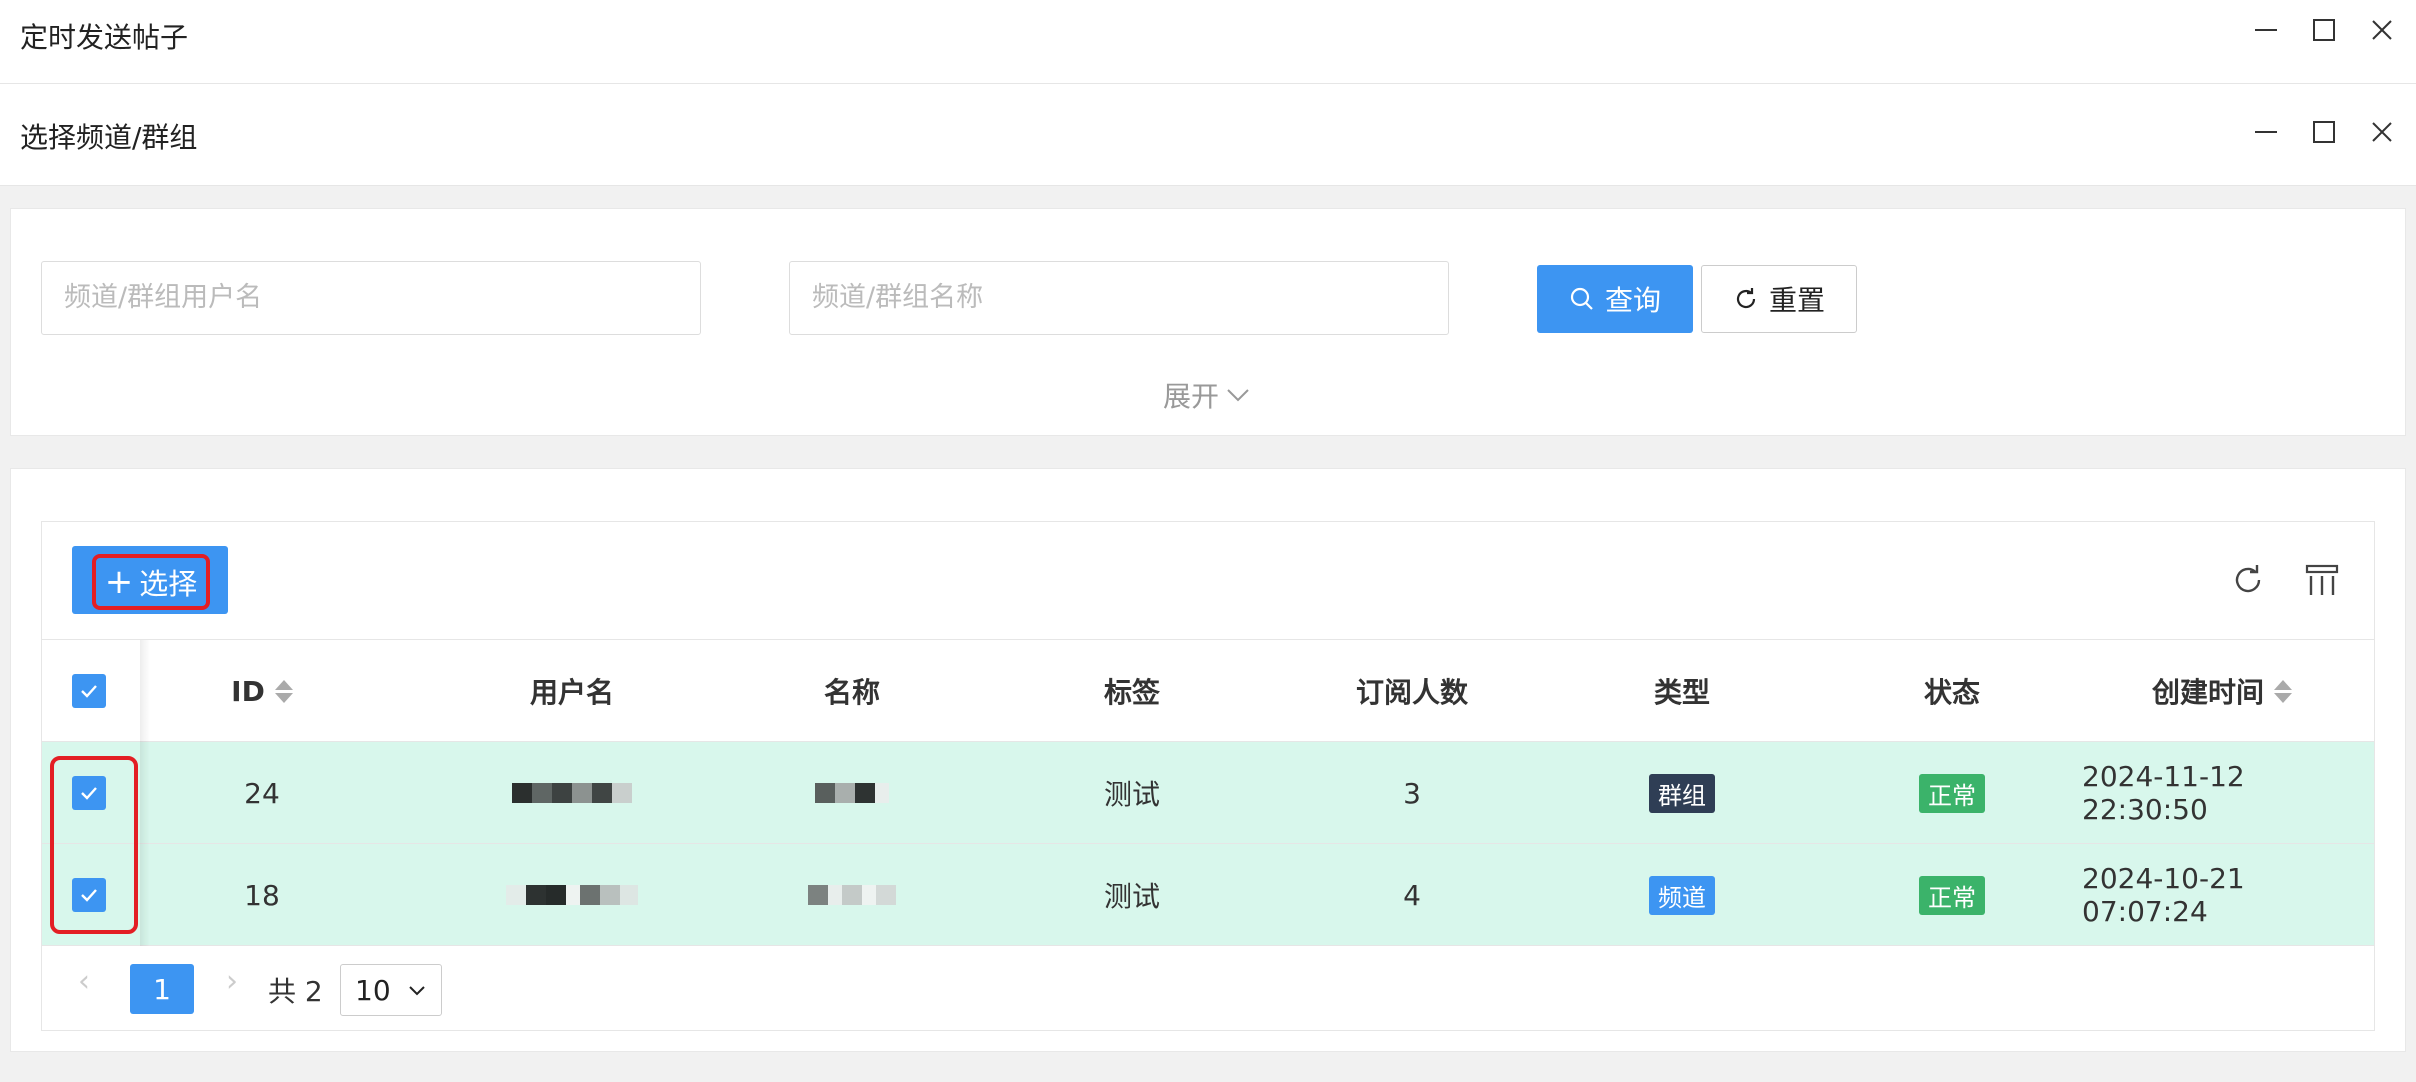  What do you see at coordinates (1208, 988) in the screenshot?
I see `pagination: ‹ 1 › 共 2 10` at bounding box center [1208, 988].